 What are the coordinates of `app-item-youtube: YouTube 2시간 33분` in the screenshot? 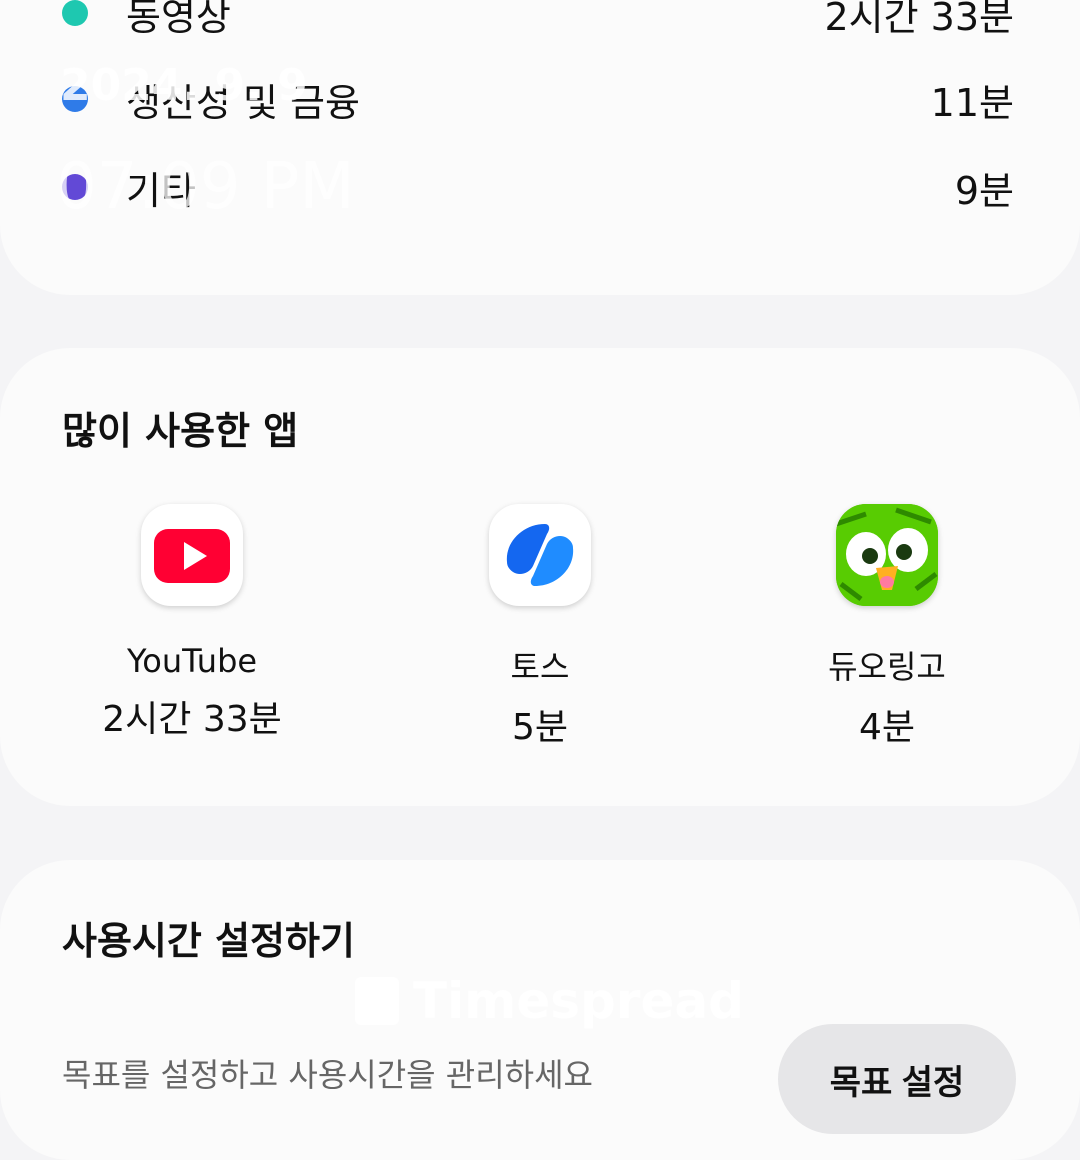 It's located at (192, 623).